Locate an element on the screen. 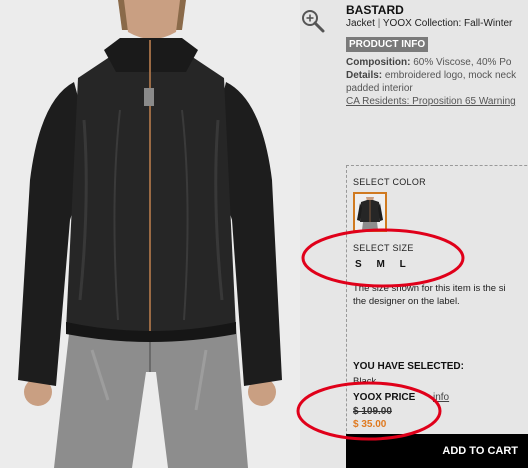 The height and width of the screenshot is (468, 528). composition-line: Composition: 60% Viscose, 40% Po is located at coordinates (437, 62).